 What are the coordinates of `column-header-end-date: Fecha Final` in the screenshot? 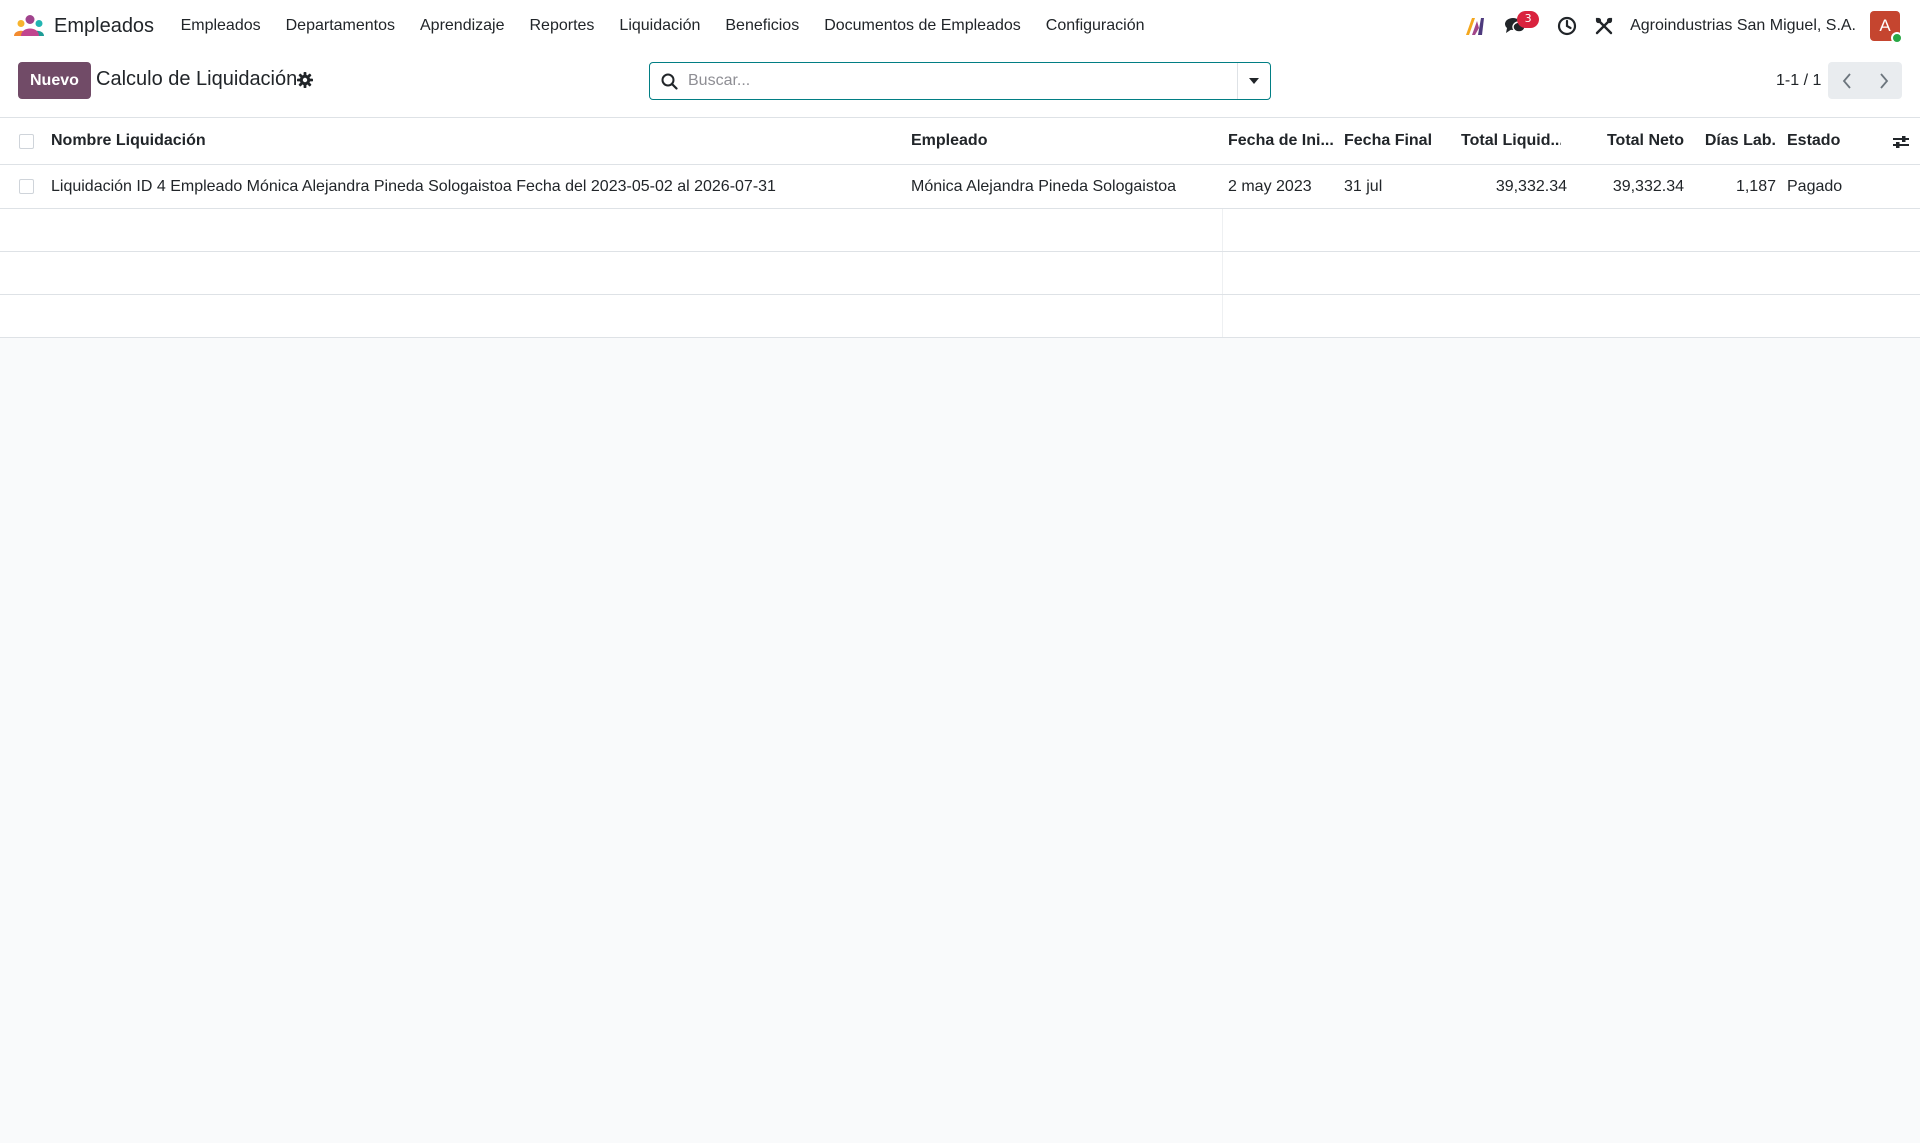 It's located at (1394, 141).